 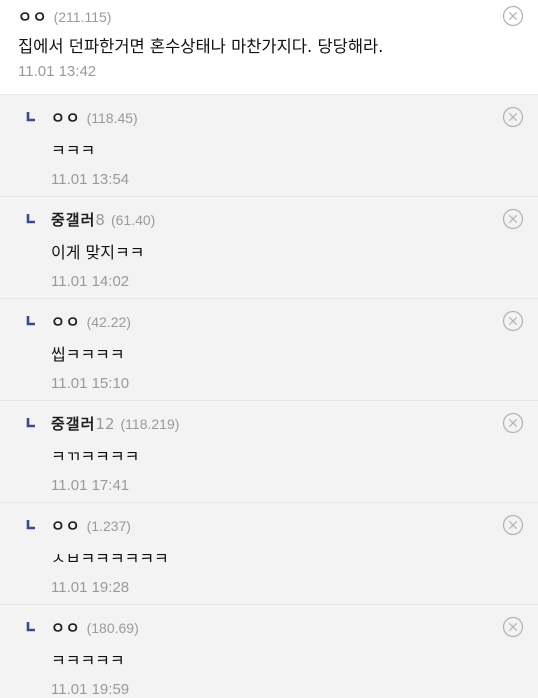 What do you see at coordinates (90, 689) in the screenshot?
I see `reply-timestamp: 11.01 19:59` at bounding box center [90, 689].